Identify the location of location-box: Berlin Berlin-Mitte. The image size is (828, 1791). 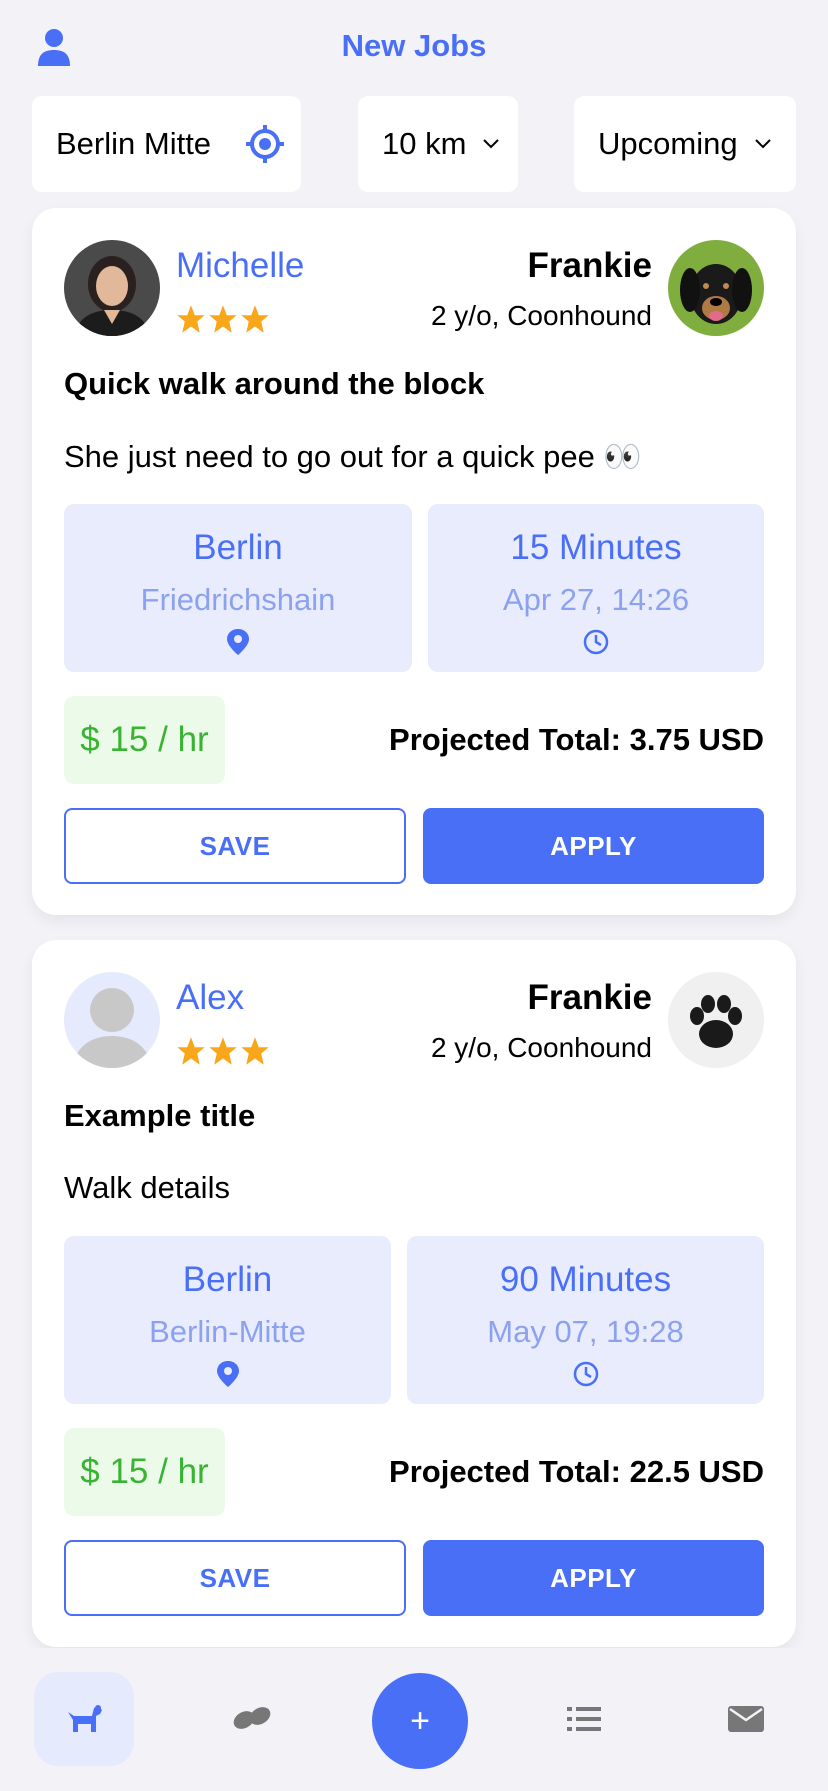
(227, 1320).